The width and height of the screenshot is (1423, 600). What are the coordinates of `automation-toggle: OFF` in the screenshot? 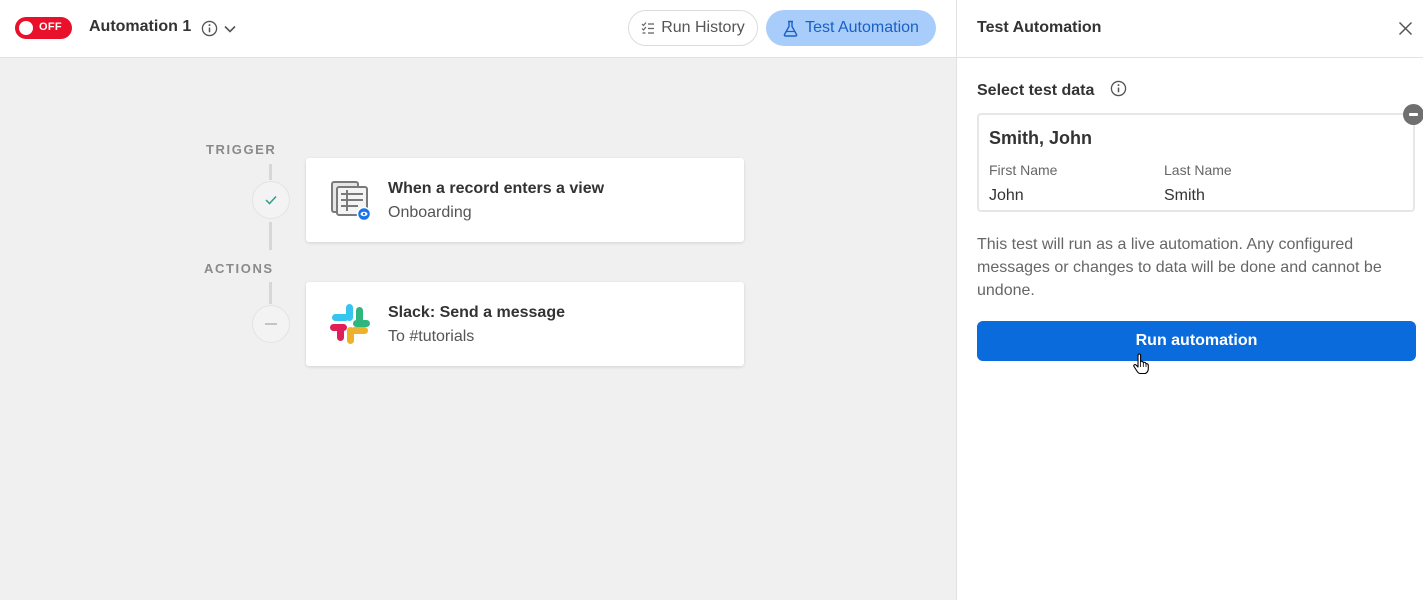 It's located at (43, 28).